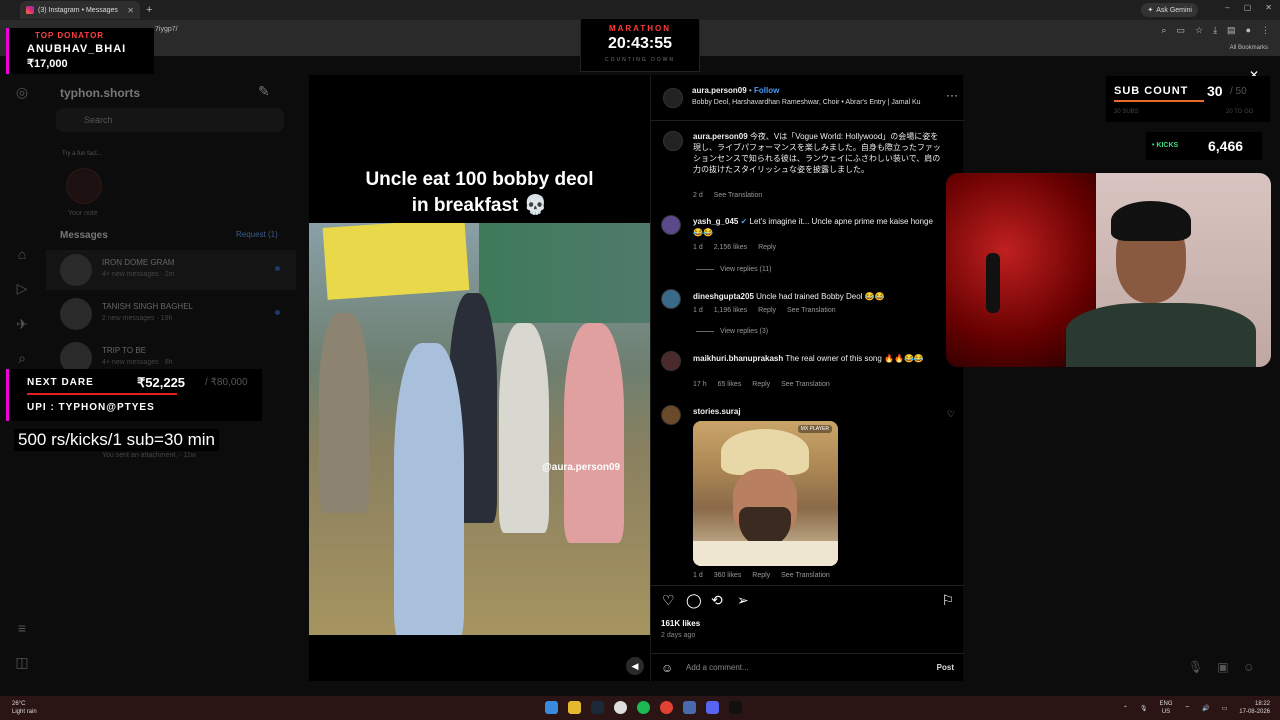 The height and width of the screenshot is (720, 1280). What do you see at coordinates (1144, 708) in the screenshot?
I see `mic-tray-icon: 🎙` at bounding box center [1144, 708].